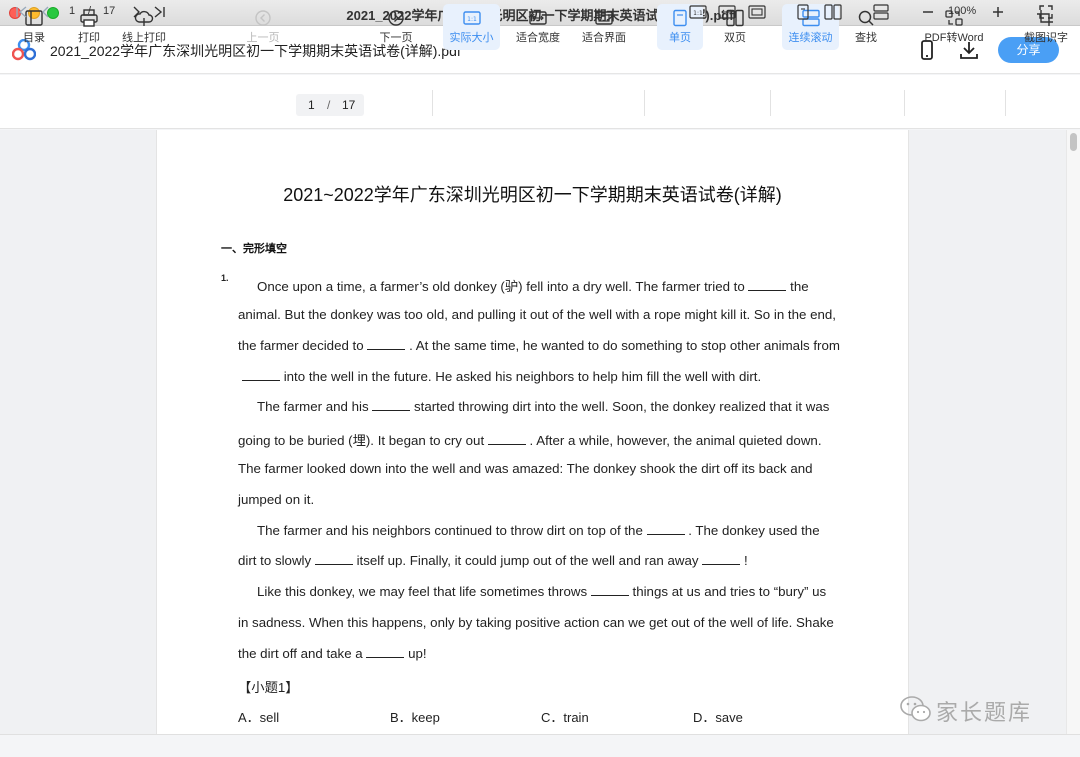 Image resolution: width=1080 pixels, height=757 pixels. I want to click on total-pages: 17, so click(349, 105).